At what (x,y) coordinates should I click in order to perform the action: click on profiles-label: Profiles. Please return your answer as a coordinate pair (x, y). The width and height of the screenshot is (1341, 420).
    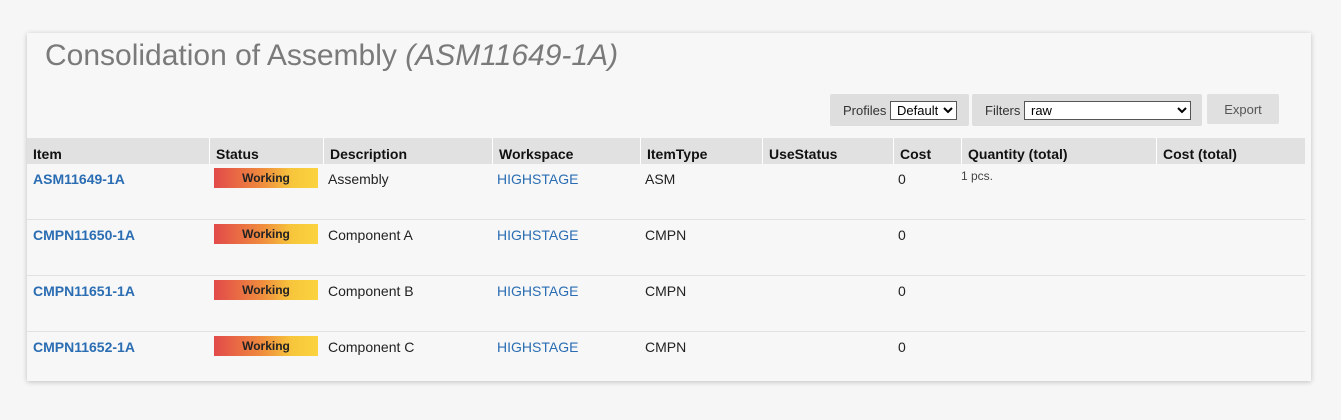
    Looking at the image, I should click on (865, 110).